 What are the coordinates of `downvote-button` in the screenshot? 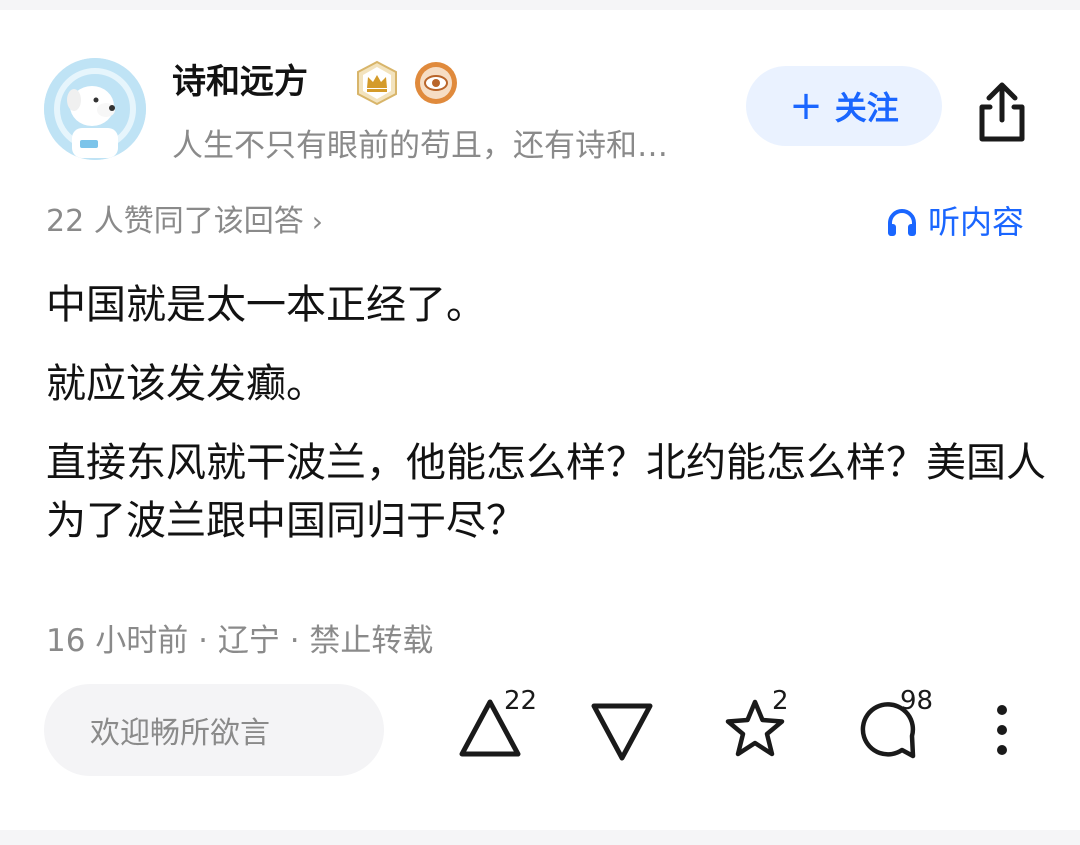 It's located at (623, 729).